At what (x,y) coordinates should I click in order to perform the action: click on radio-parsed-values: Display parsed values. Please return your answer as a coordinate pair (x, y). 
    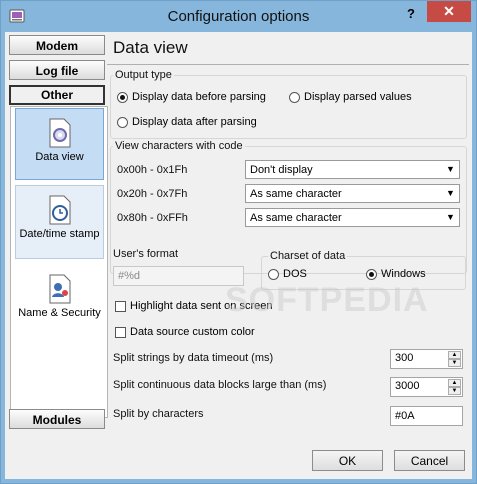
    Looking at the image, I should click on (350, 97).